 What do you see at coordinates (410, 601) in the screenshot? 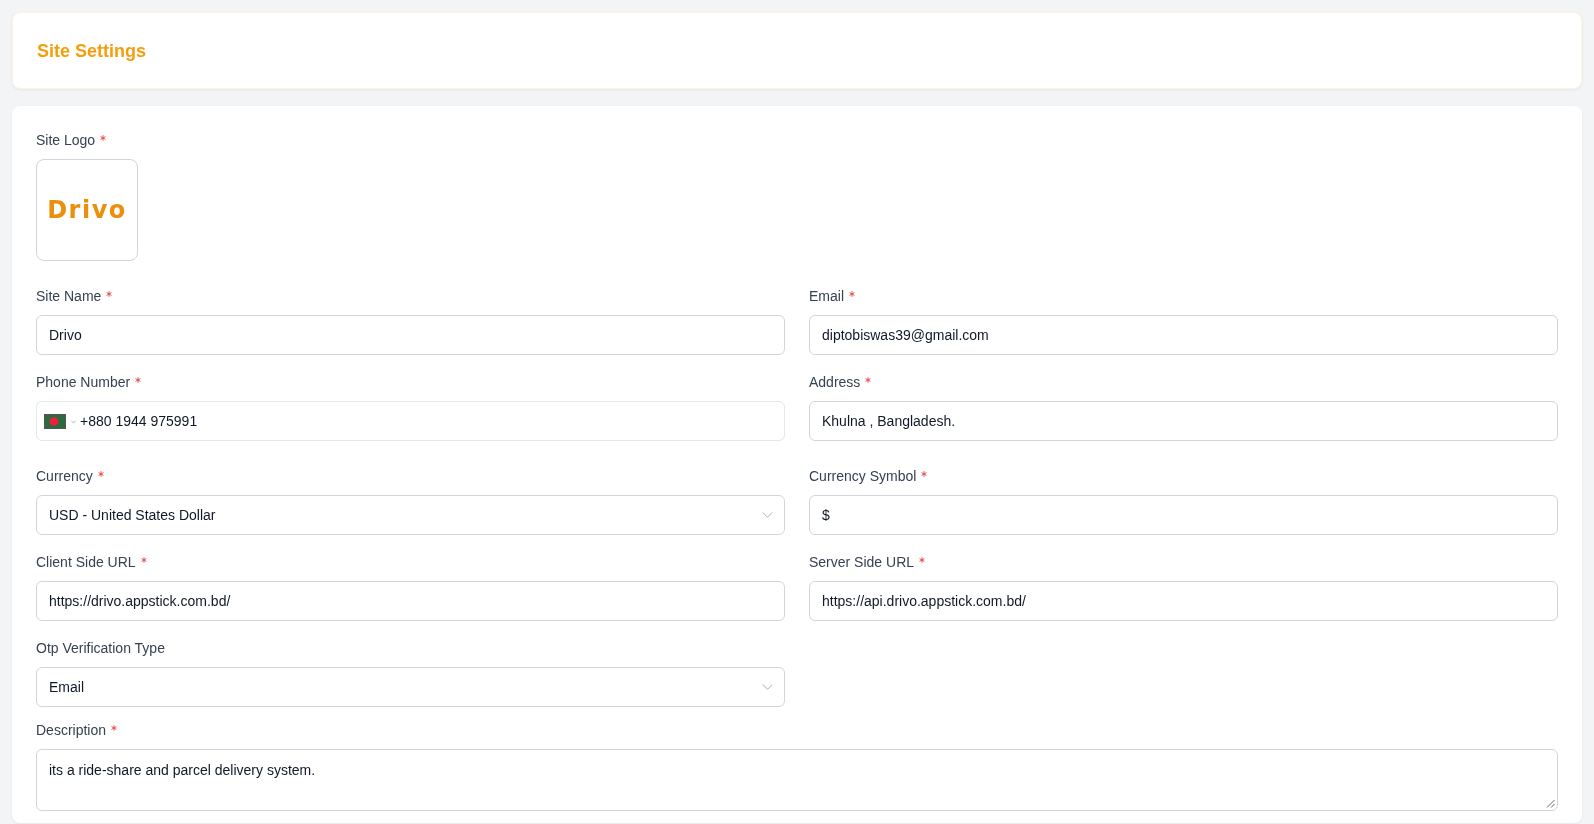
I see `text-input: https://drivo.appstick.com.bd/` at bounding box center [410, 601].